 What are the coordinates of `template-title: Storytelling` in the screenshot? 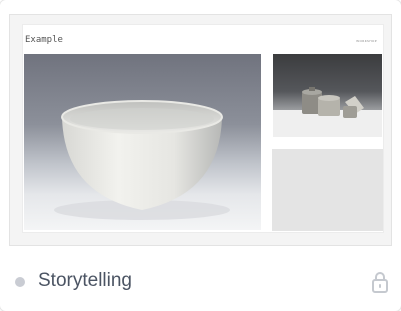 It's located at (85, 281).